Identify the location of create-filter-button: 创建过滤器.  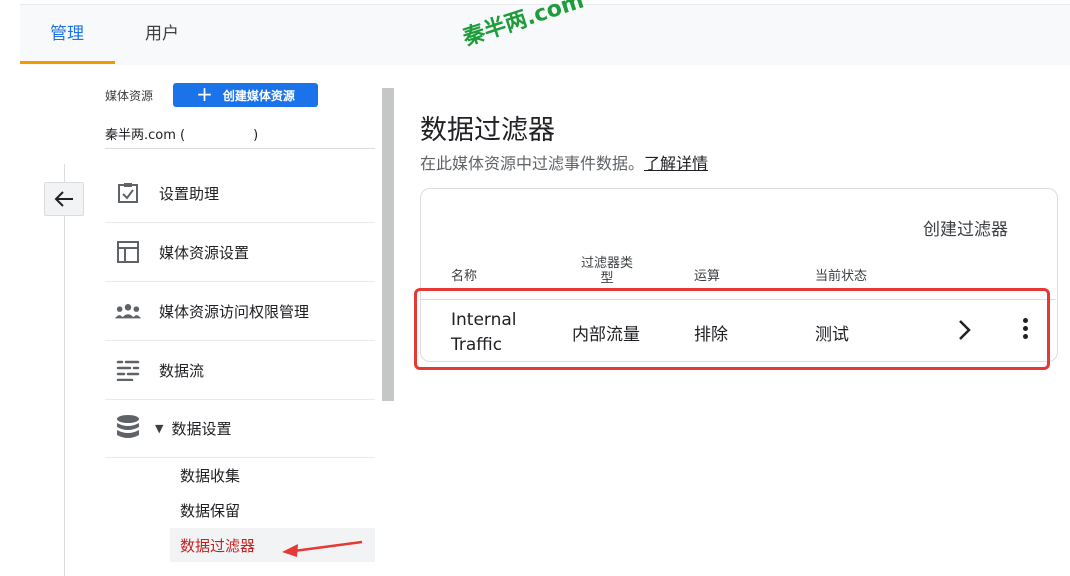
(965, 227).